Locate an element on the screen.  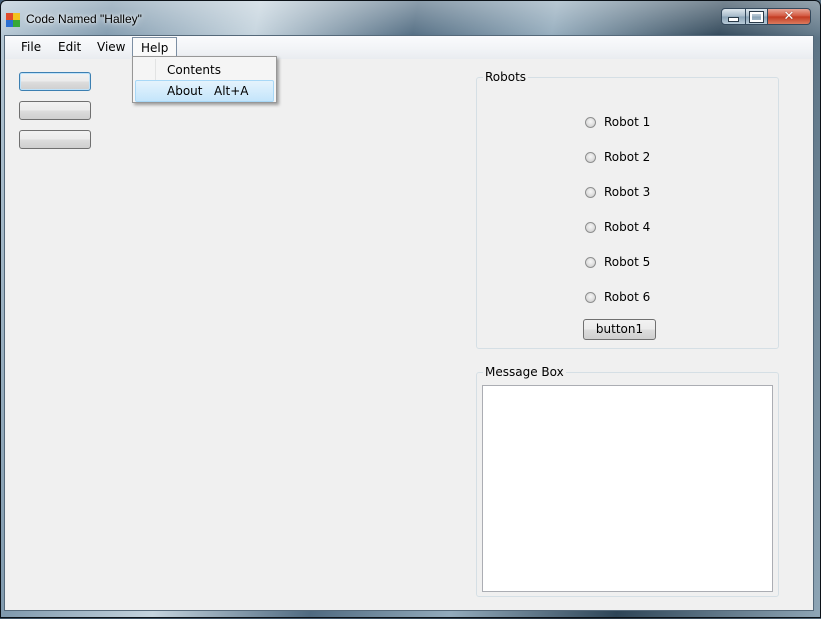
menu-bar: File Edit View Help is located at coordinates (409, 47).